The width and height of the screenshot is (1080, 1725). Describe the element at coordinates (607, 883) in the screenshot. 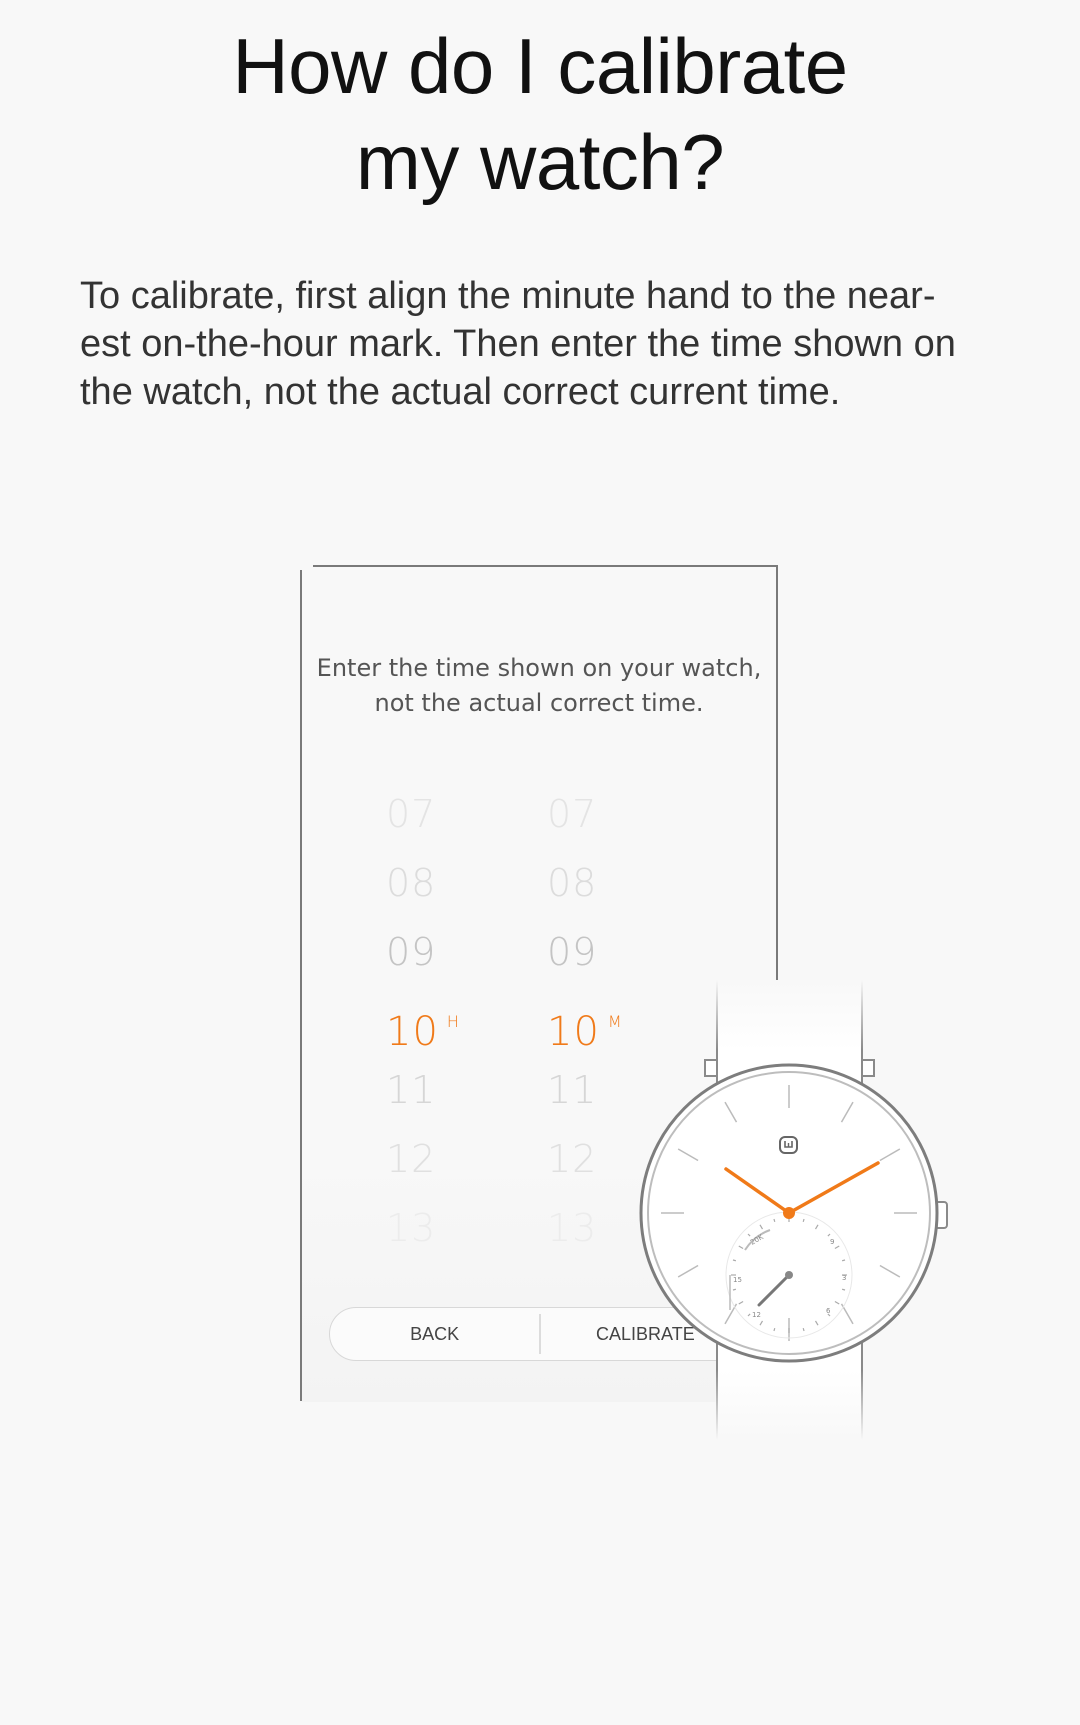

I see `minute-option: 08` at that location.